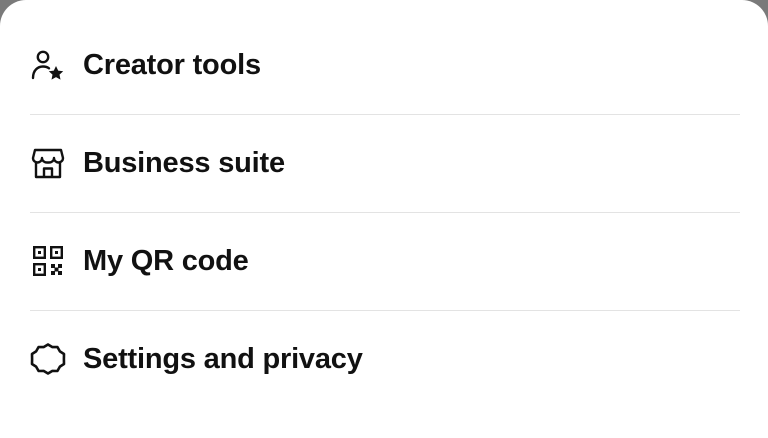 This screenshot has height=438, width=768. What do you see at coordinates (184, 162) in the screenshot?
I see `menu-item-label: Business suite` at bounding box center [184, 162].